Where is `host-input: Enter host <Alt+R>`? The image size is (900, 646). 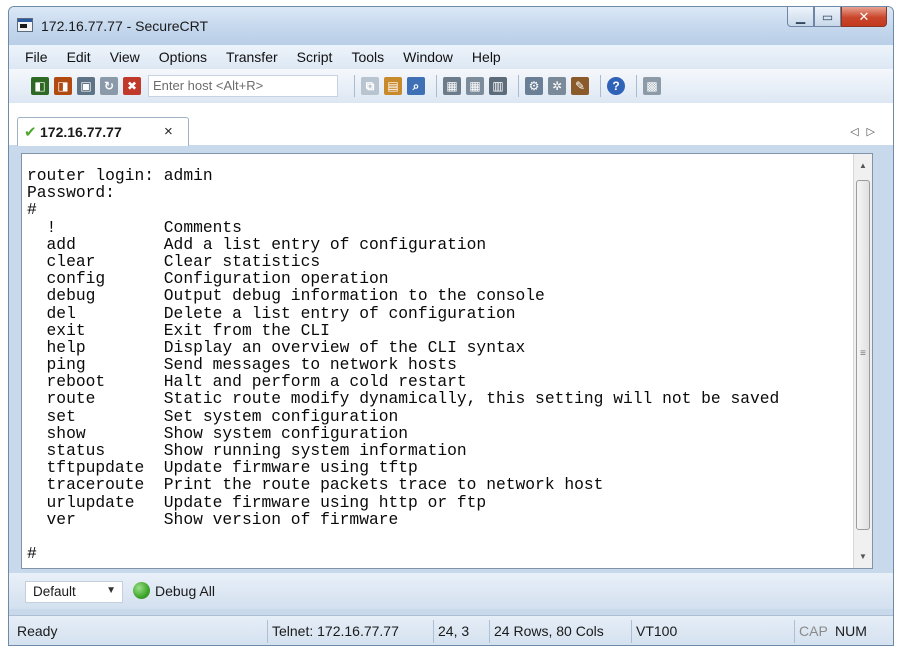 host-input: Enter host <Alt+R> is located at coordinates (243, 86).